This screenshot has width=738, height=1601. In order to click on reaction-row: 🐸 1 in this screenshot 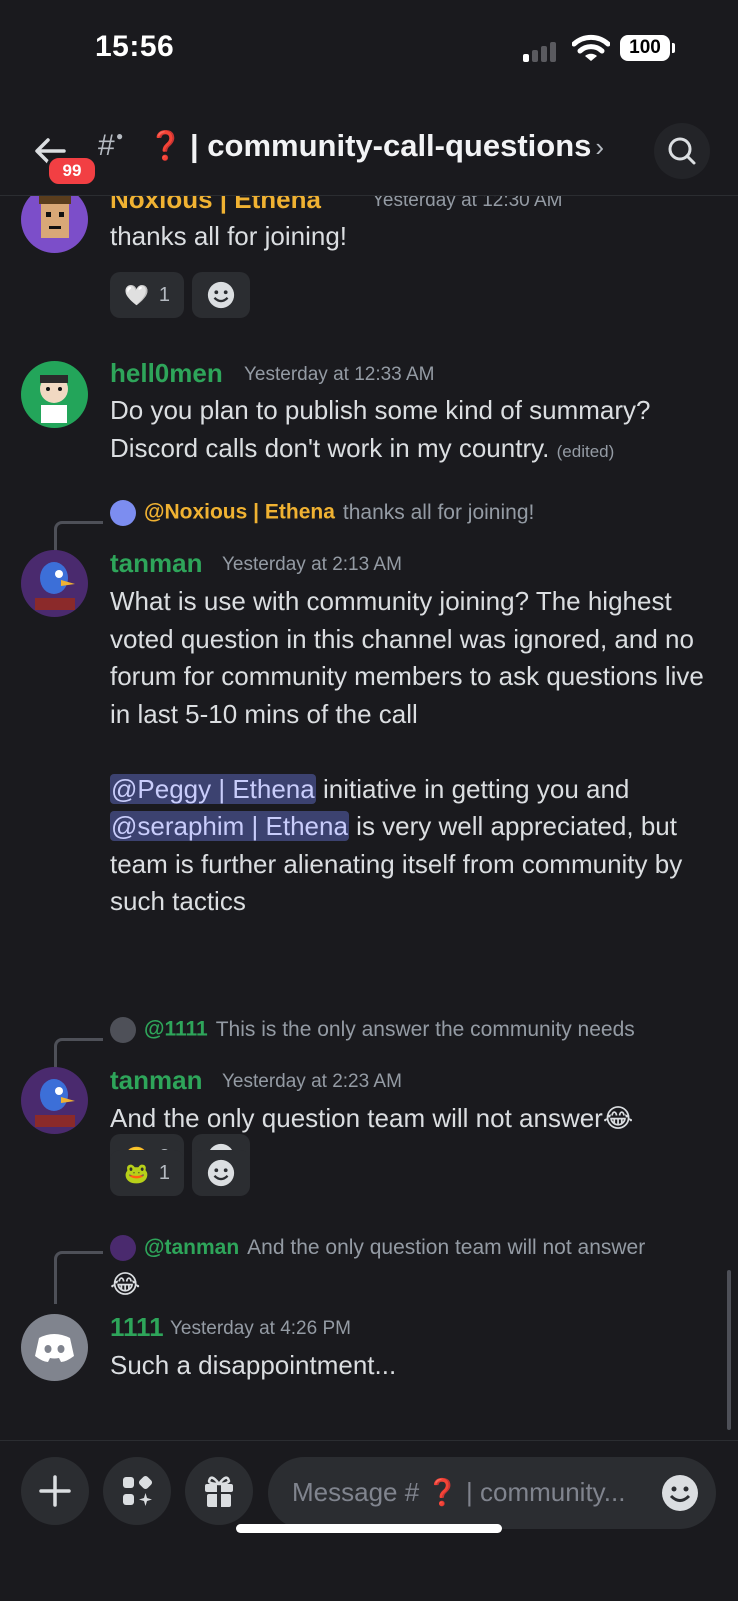, I will do `click(180, 1173)`.